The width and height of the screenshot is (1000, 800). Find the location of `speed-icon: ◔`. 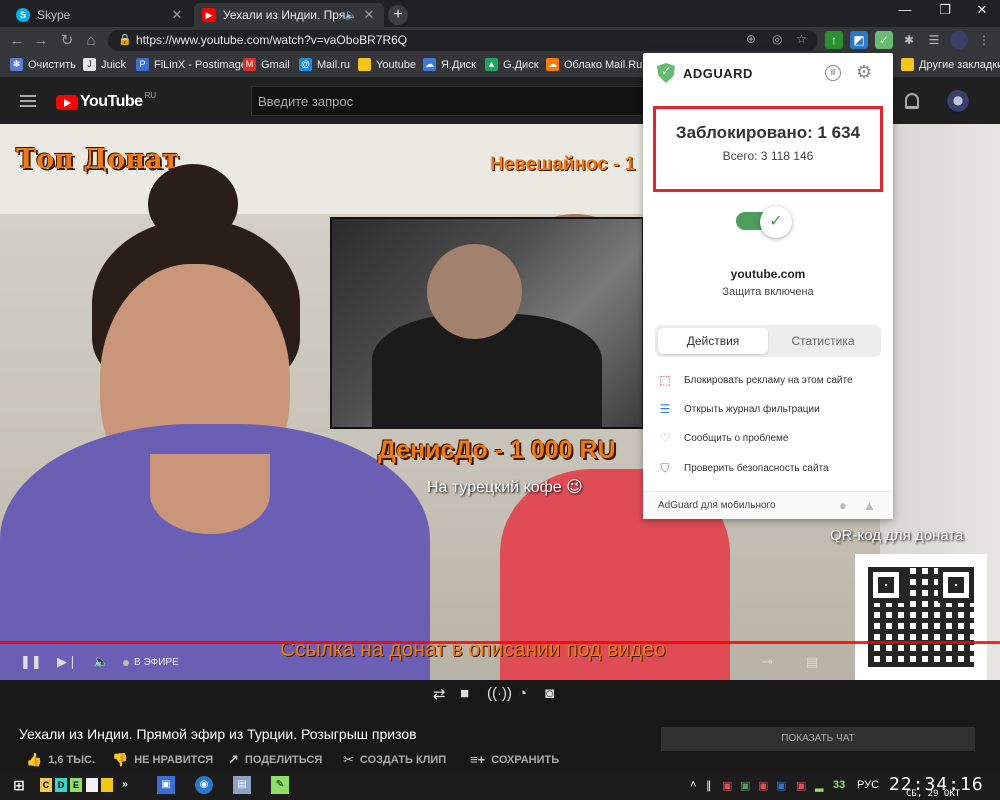

speed-icon: ◔ is located at coordinates (522, 693).